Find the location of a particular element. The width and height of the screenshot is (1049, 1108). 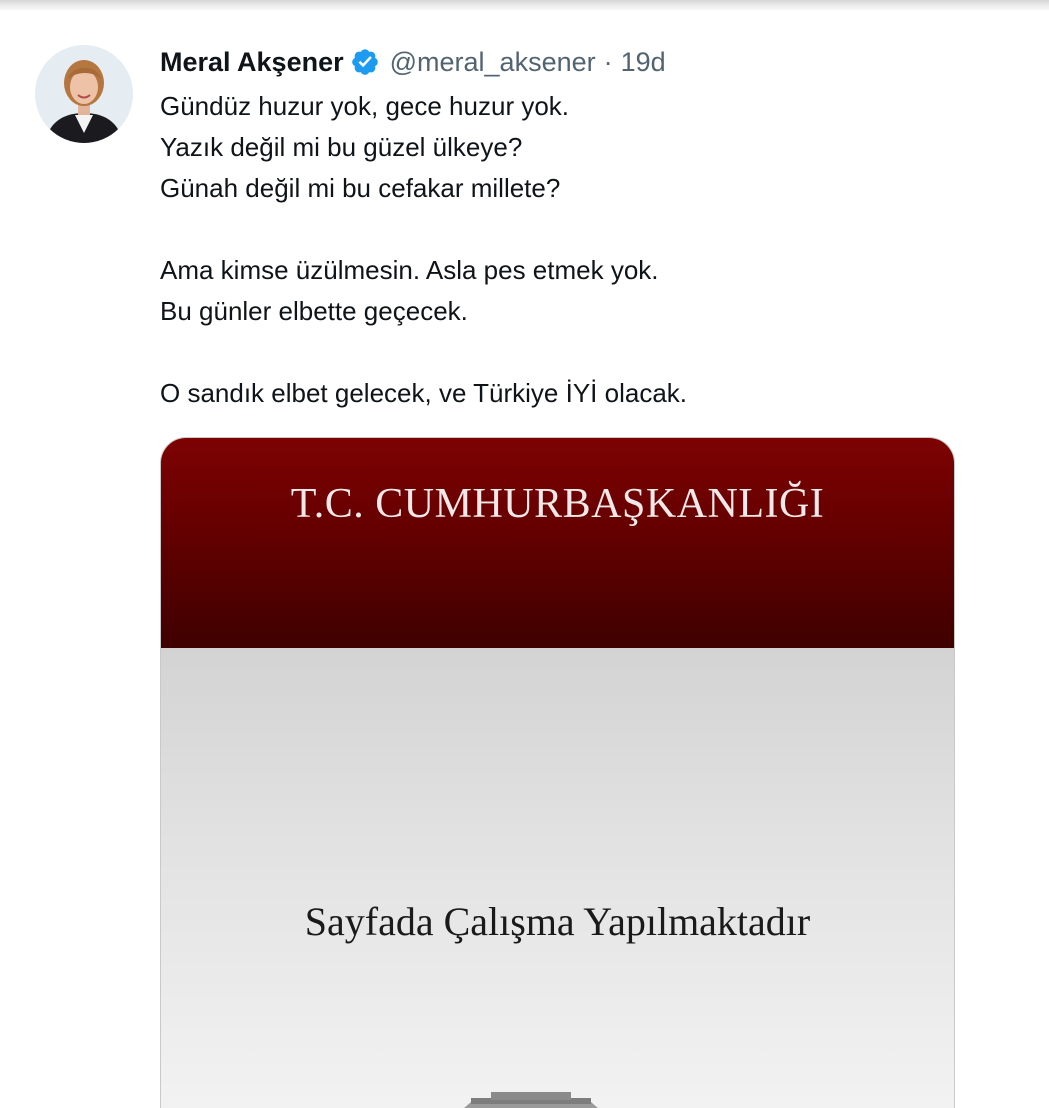

avatar is located at coordinates (84, 94).